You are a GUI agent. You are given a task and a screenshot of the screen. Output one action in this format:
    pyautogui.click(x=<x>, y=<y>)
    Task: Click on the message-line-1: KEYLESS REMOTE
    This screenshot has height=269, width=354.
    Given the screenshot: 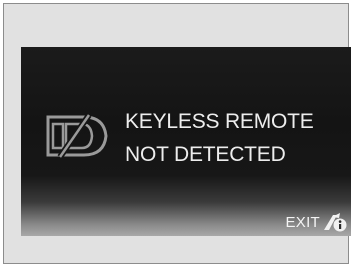 What is the action you would take?
    pyautogui.click(x=219, y=121)
    